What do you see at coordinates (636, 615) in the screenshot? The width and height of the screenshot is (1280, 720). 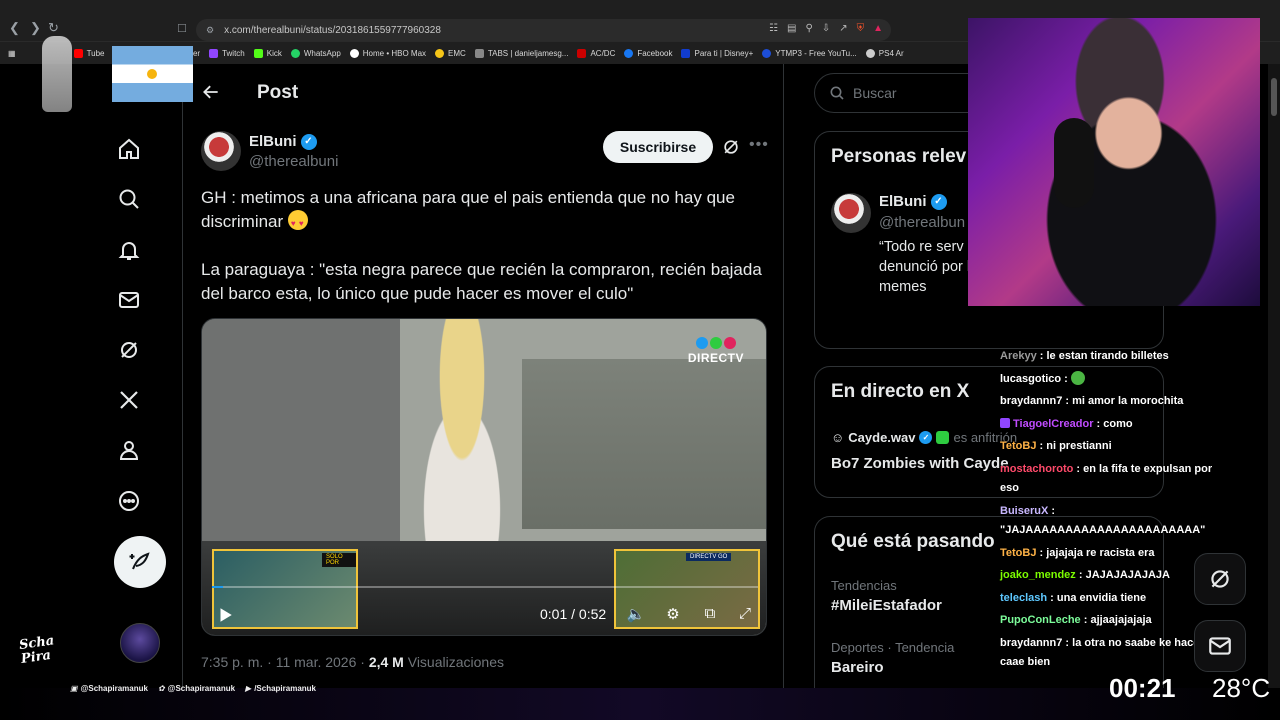 I see `volume-icon: 🔈` at bounding box center [636, 615].